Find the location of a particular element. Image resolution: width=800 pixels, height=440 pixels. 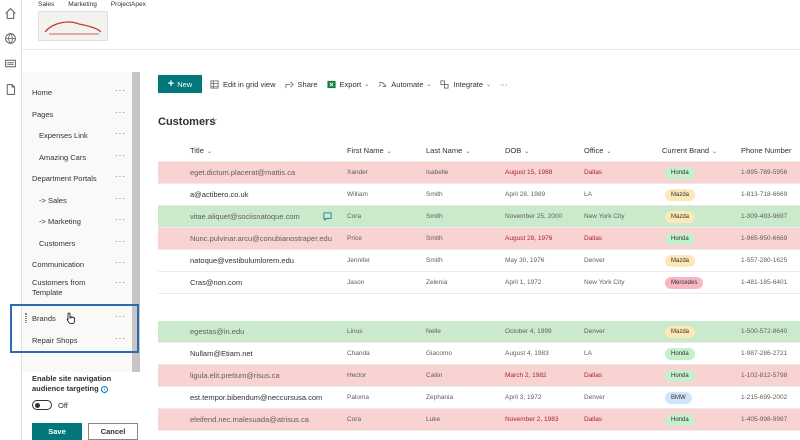

column-header-dob: DOB ⌄ is located at coordinates (517, 150).